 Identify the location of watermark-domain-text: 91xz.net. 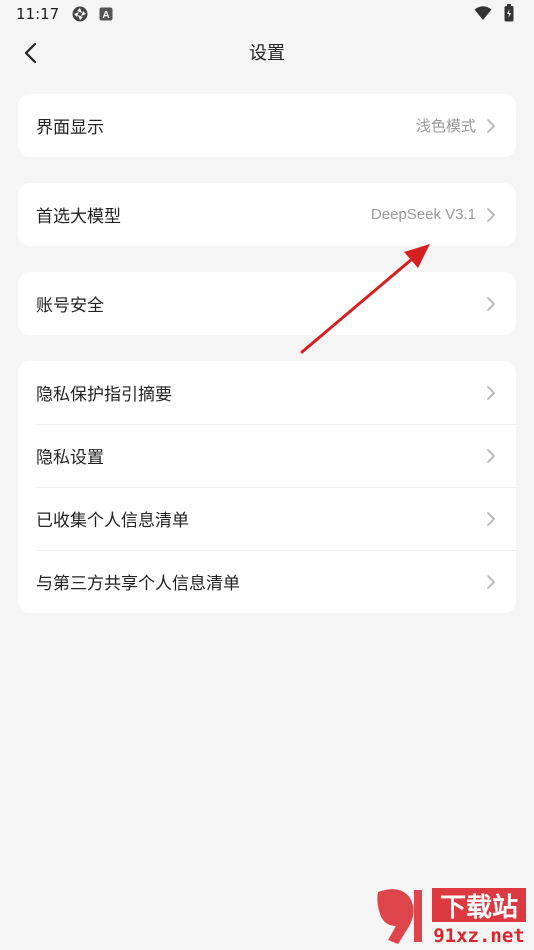
(479, 936).